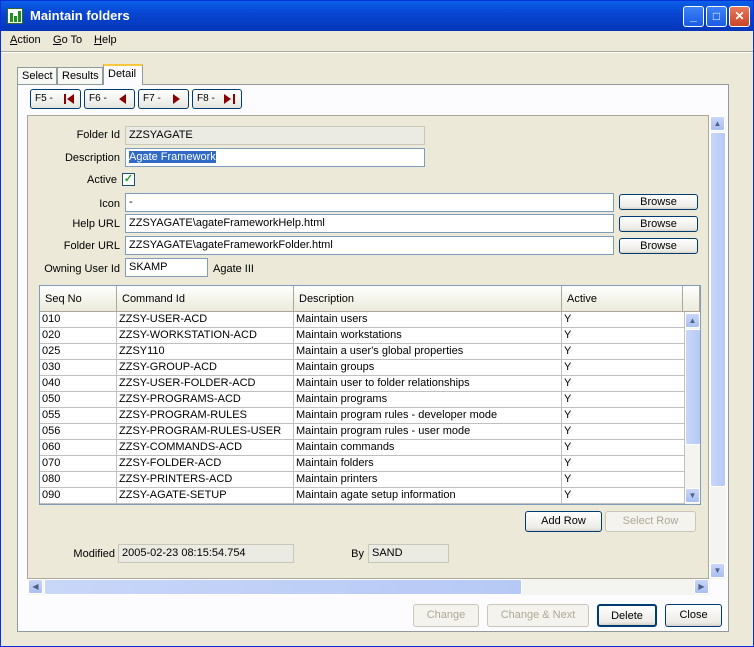  Describe the element at coordinates (78, 336) in the screenshot. I see `table-cell: 020` at that location.